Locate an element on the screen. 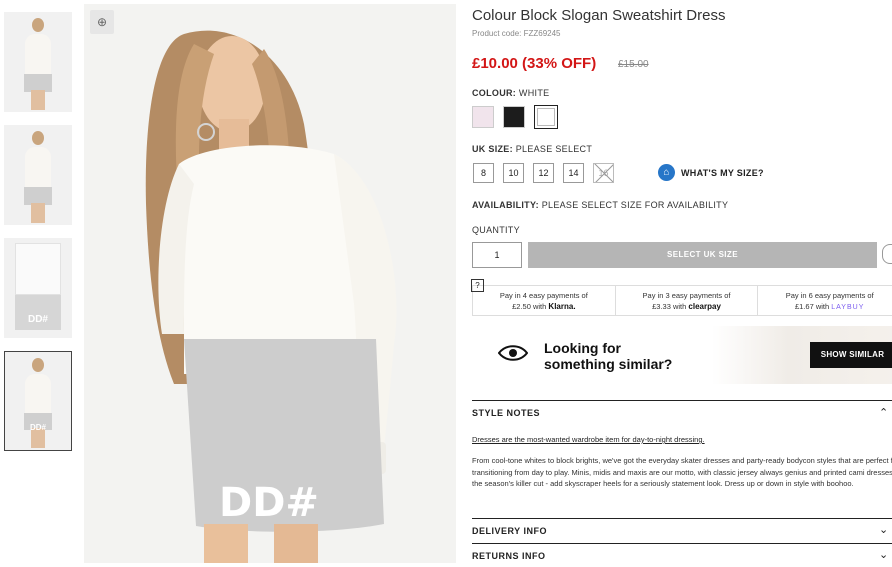 This screenshot has height=567, width=892. returns-info-heading: RETURNS INFO is located at coordinates (509, 556).